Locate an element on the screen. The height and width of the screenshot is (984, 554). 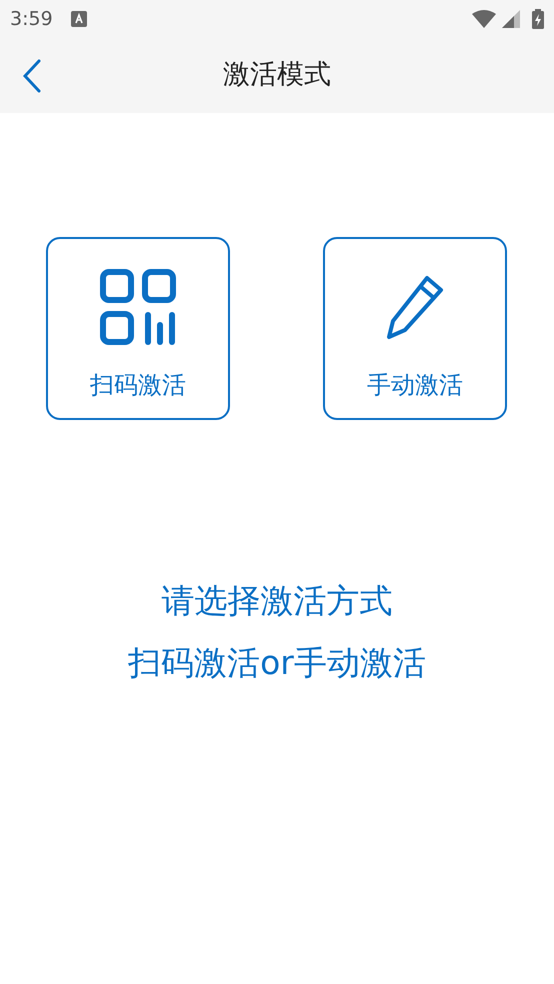
hint-text: 请选择激活方式 is located at coordinates (277, 601).